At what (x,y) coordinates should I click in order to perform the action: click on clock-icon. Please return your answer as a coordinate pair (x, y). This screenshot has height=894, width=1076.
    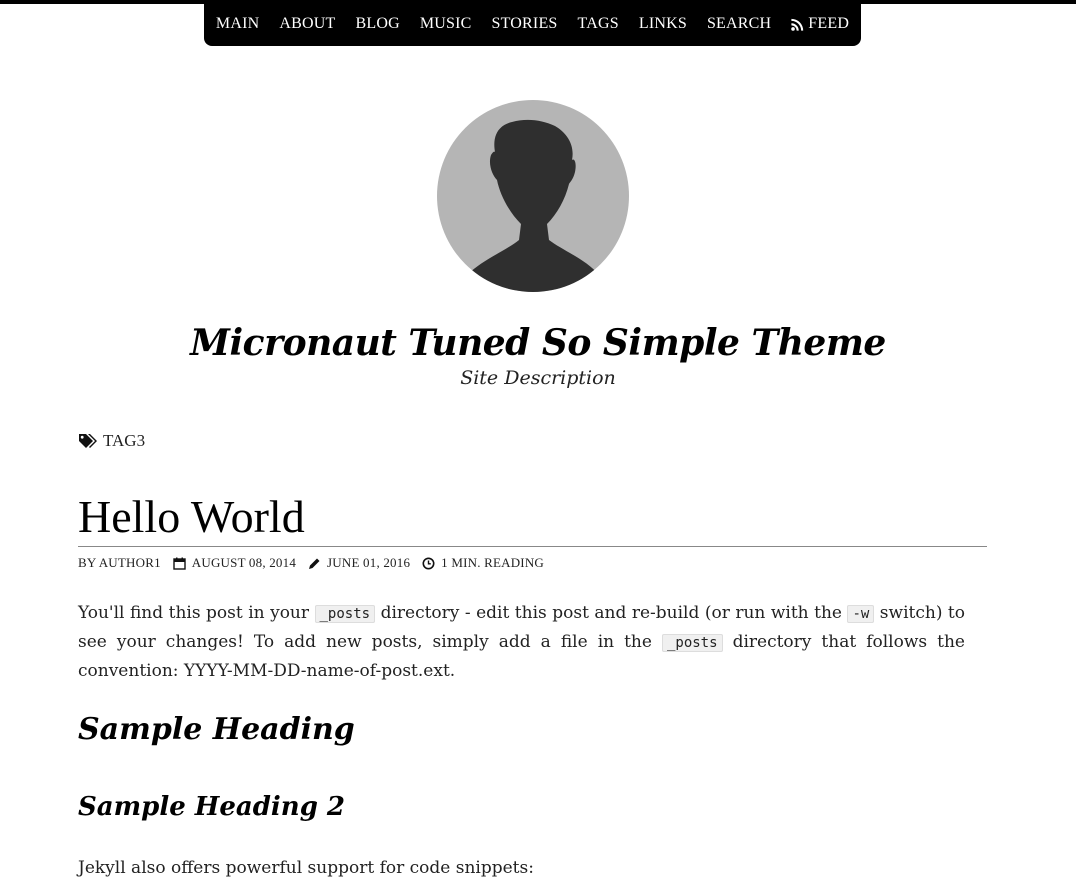
    Looking at the image, I should click on (428, 563).